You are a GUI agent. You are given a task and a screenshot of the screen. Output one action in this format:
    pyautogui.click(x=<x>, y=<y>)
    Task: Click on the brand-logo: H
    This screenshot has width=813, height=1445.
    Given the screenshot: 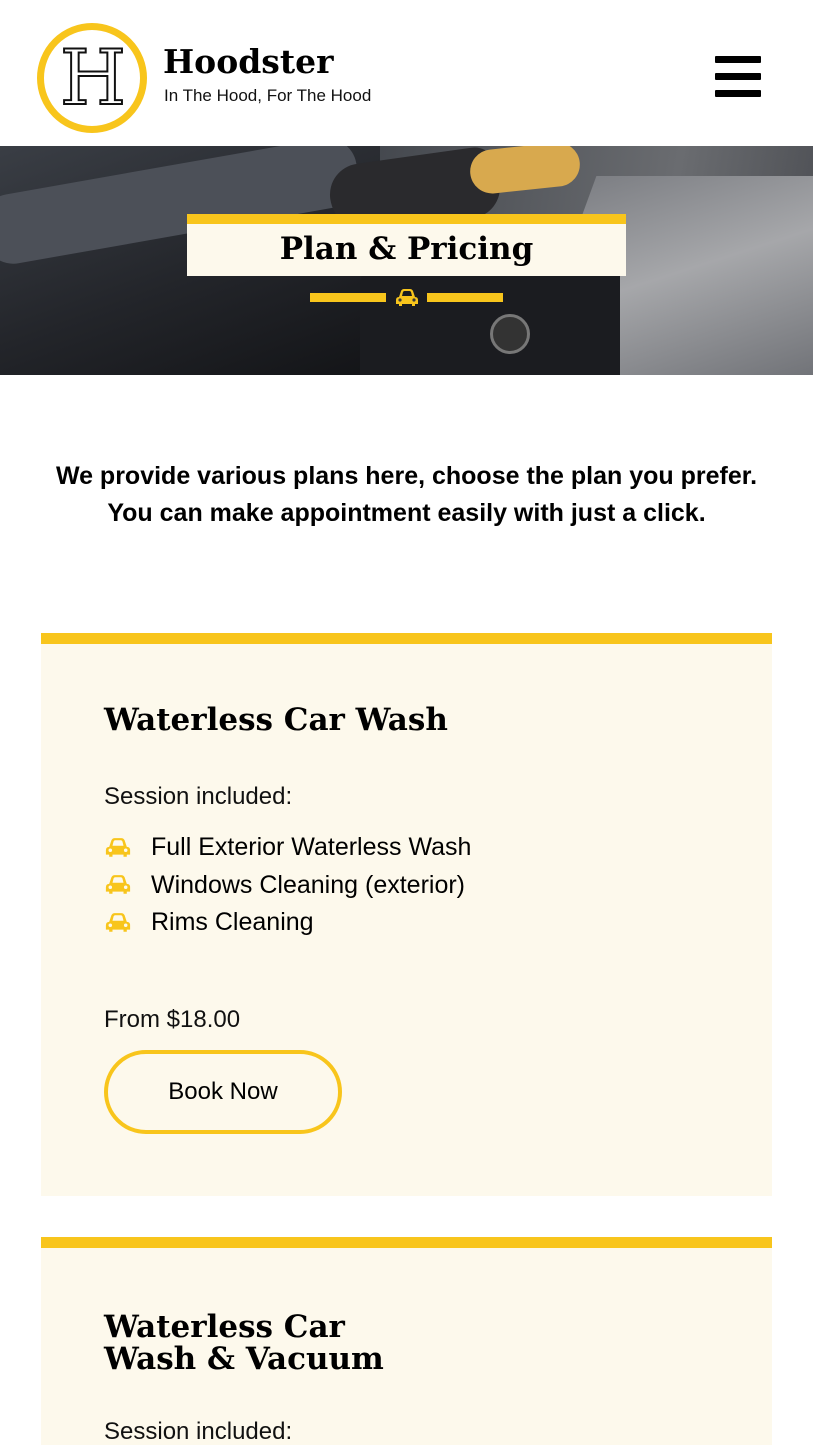 What is the action you would take?
    pyautogui.click(x=92, y=78)
    